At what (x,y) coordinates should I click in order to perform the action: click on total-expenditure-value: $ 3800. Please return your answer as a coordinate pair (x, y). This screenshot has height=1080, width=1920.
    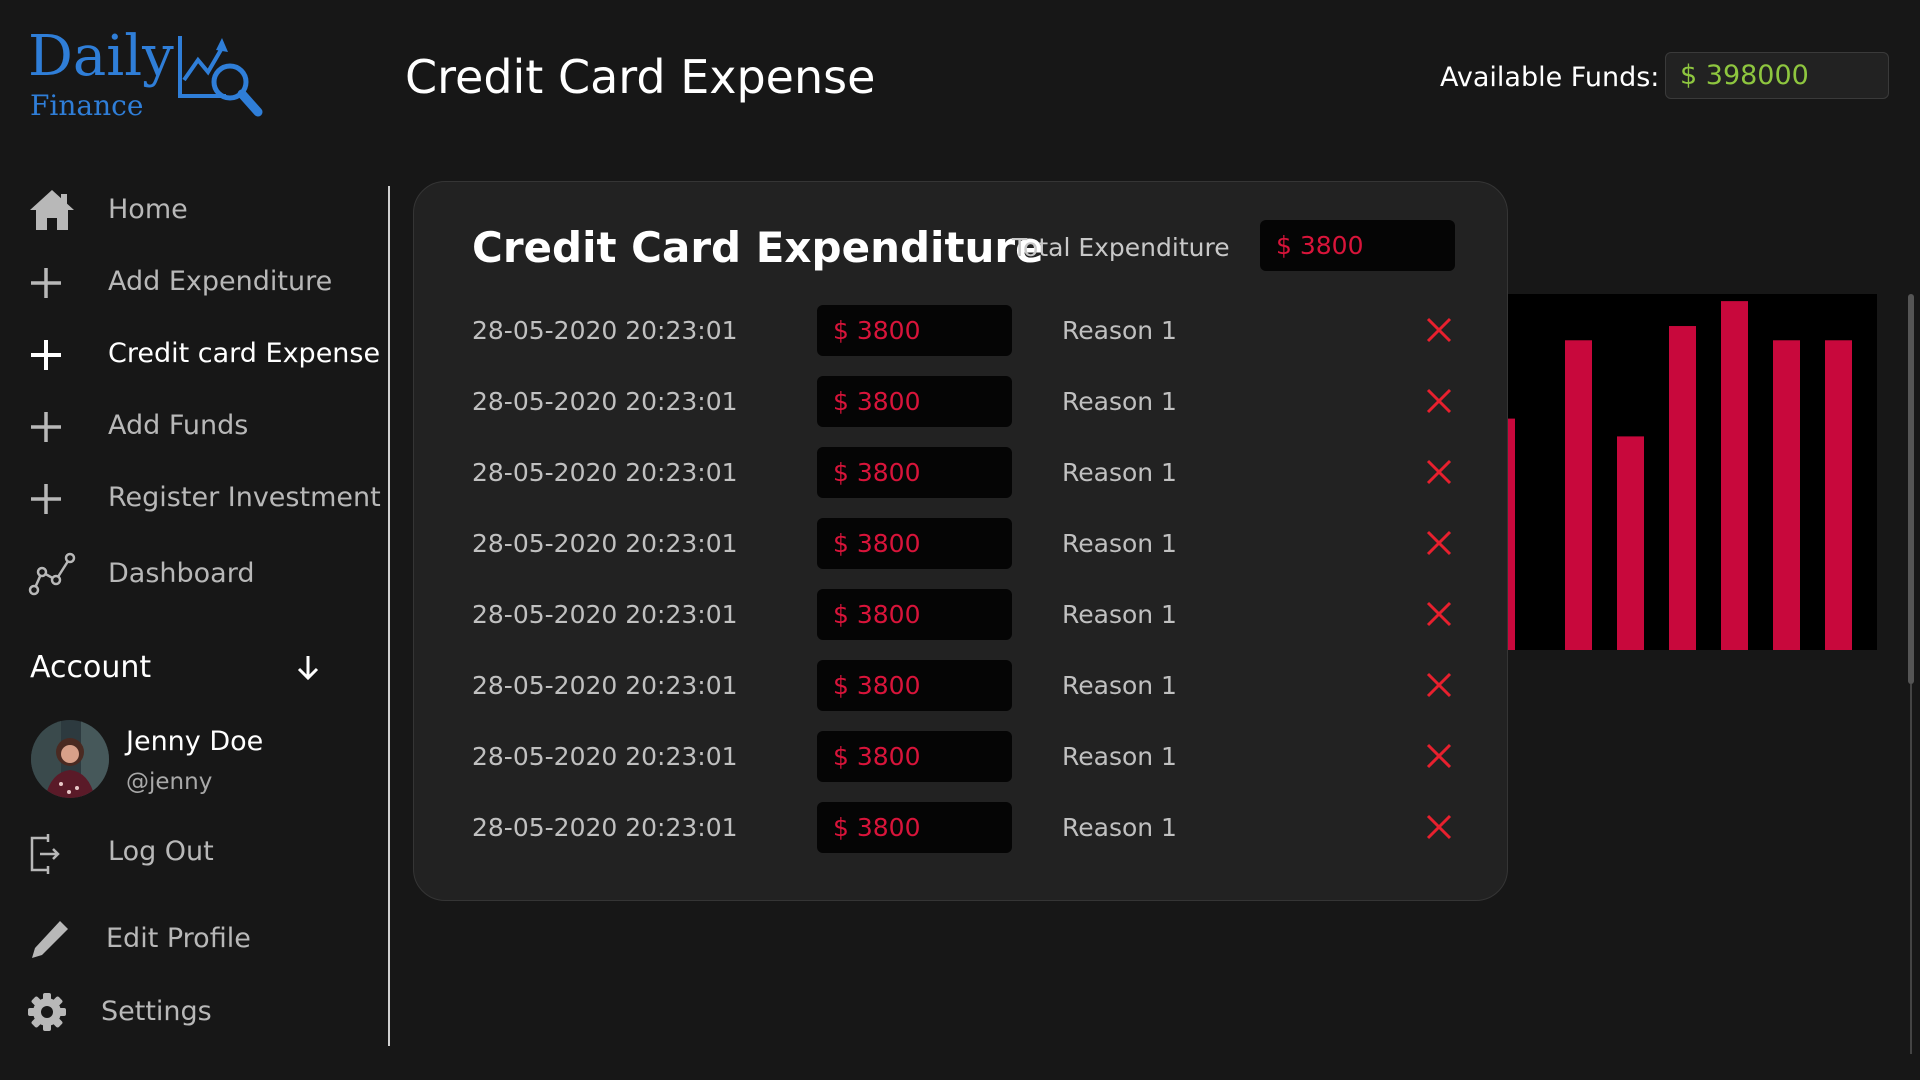
    Looking at the image, I should click on (1357, 245).